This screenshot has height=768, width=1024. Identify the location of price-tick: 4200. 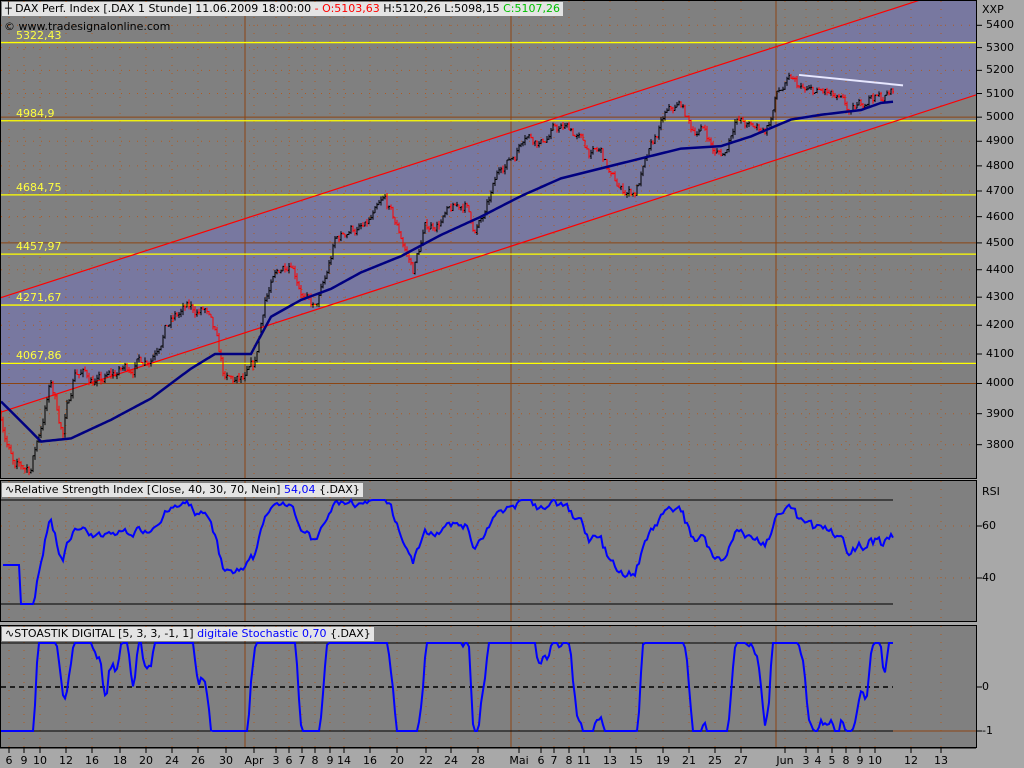
(1000, 325).